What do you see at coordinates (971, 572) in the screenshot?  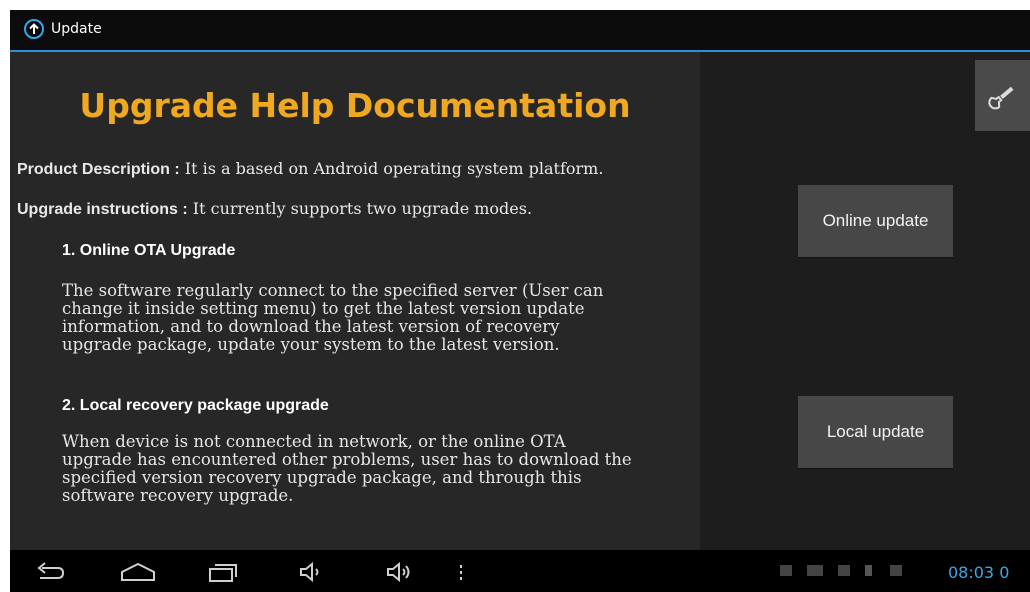 I see `clock-time: 08:03` at bounding box center [971, 572].